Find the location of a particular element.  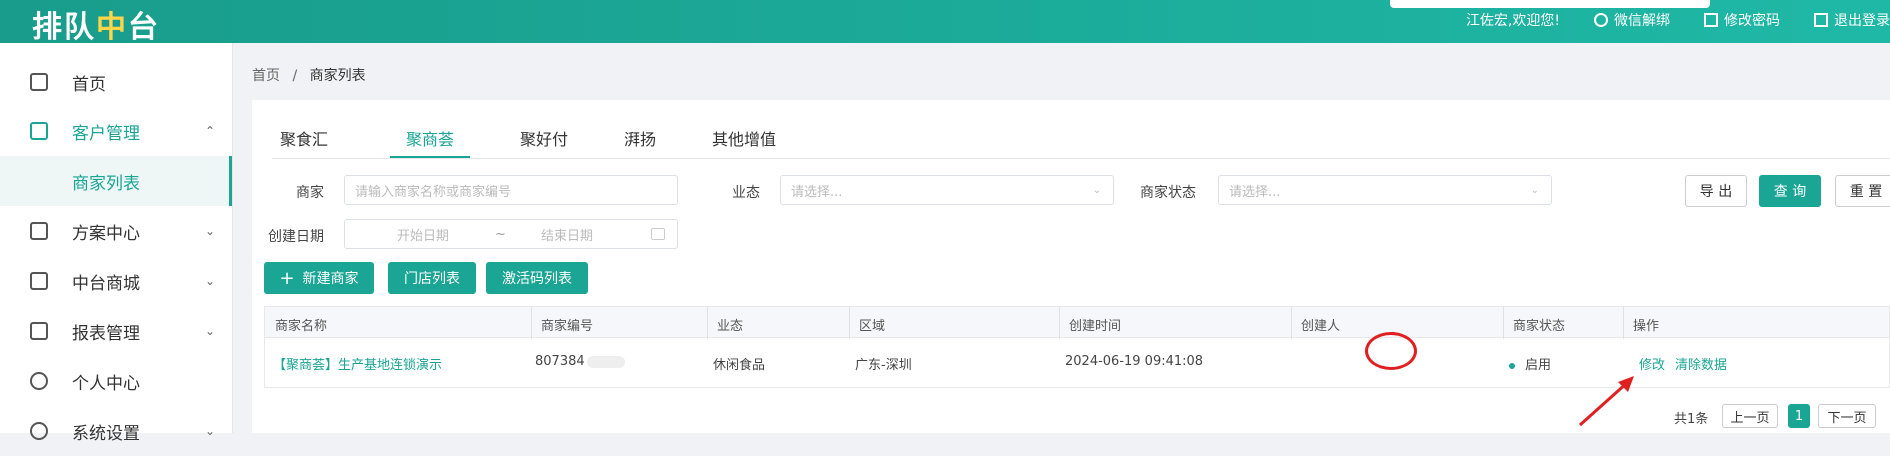

user-icon is located at coordinates (39, 381).